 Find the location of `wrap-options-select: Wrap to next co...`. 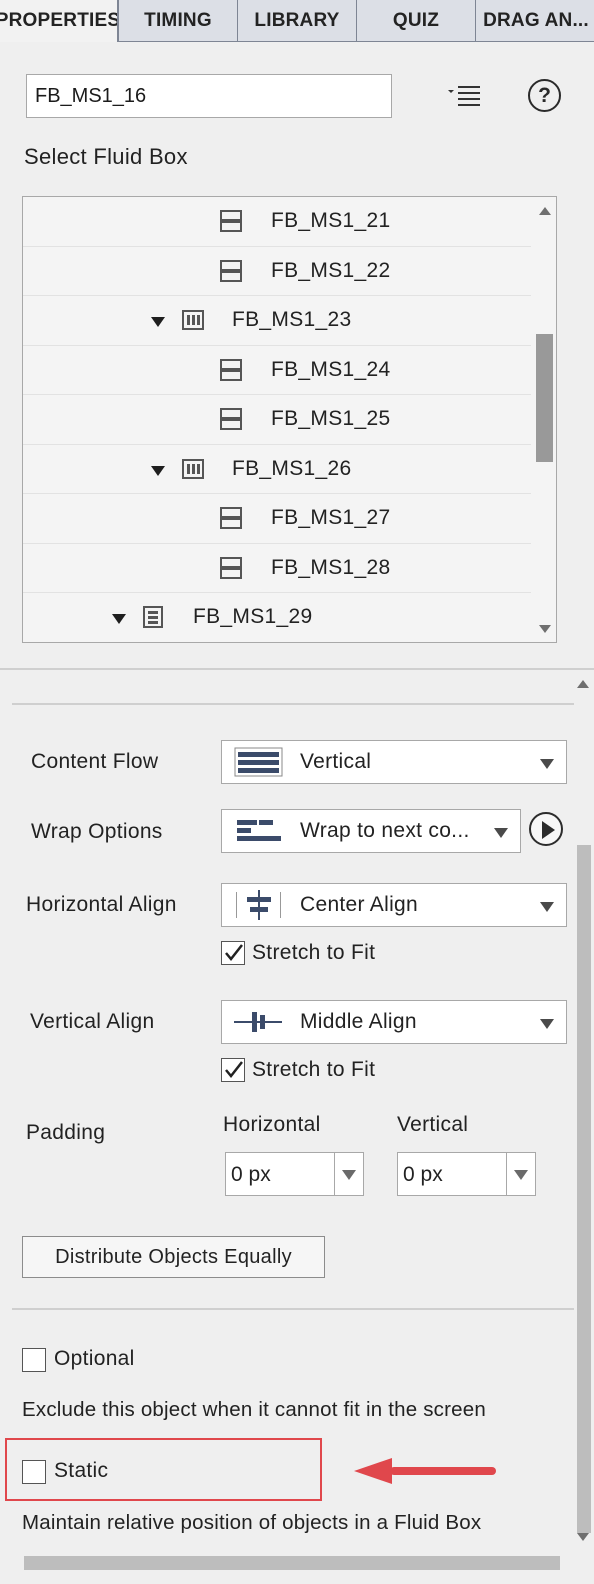

wrap-options-select: Wrap to next co... is located at coordinates (371, 831).